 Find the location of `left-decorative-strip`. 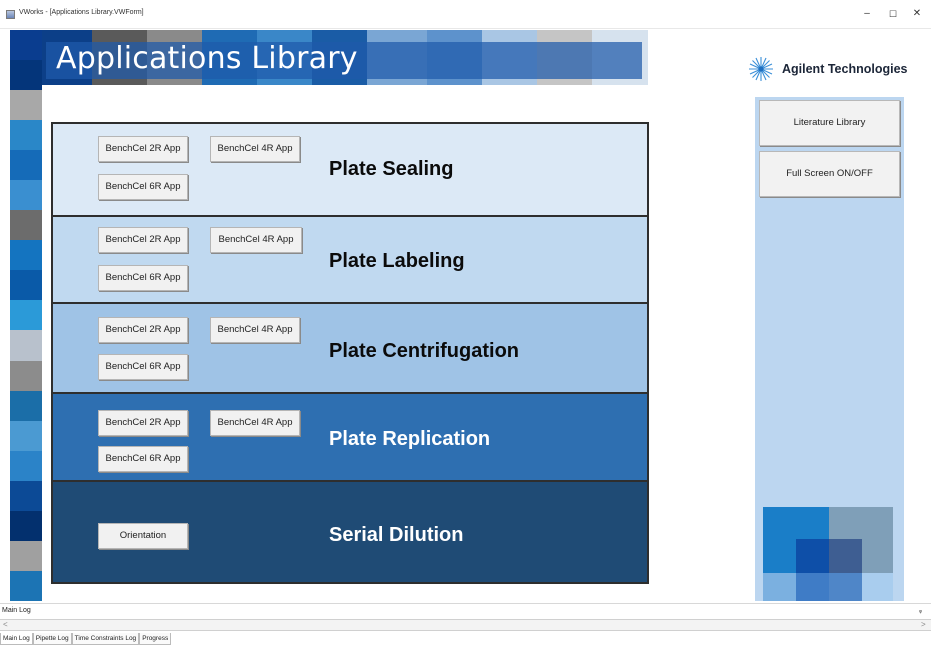

left-decorative-strip is located at coordinates (26, 315).